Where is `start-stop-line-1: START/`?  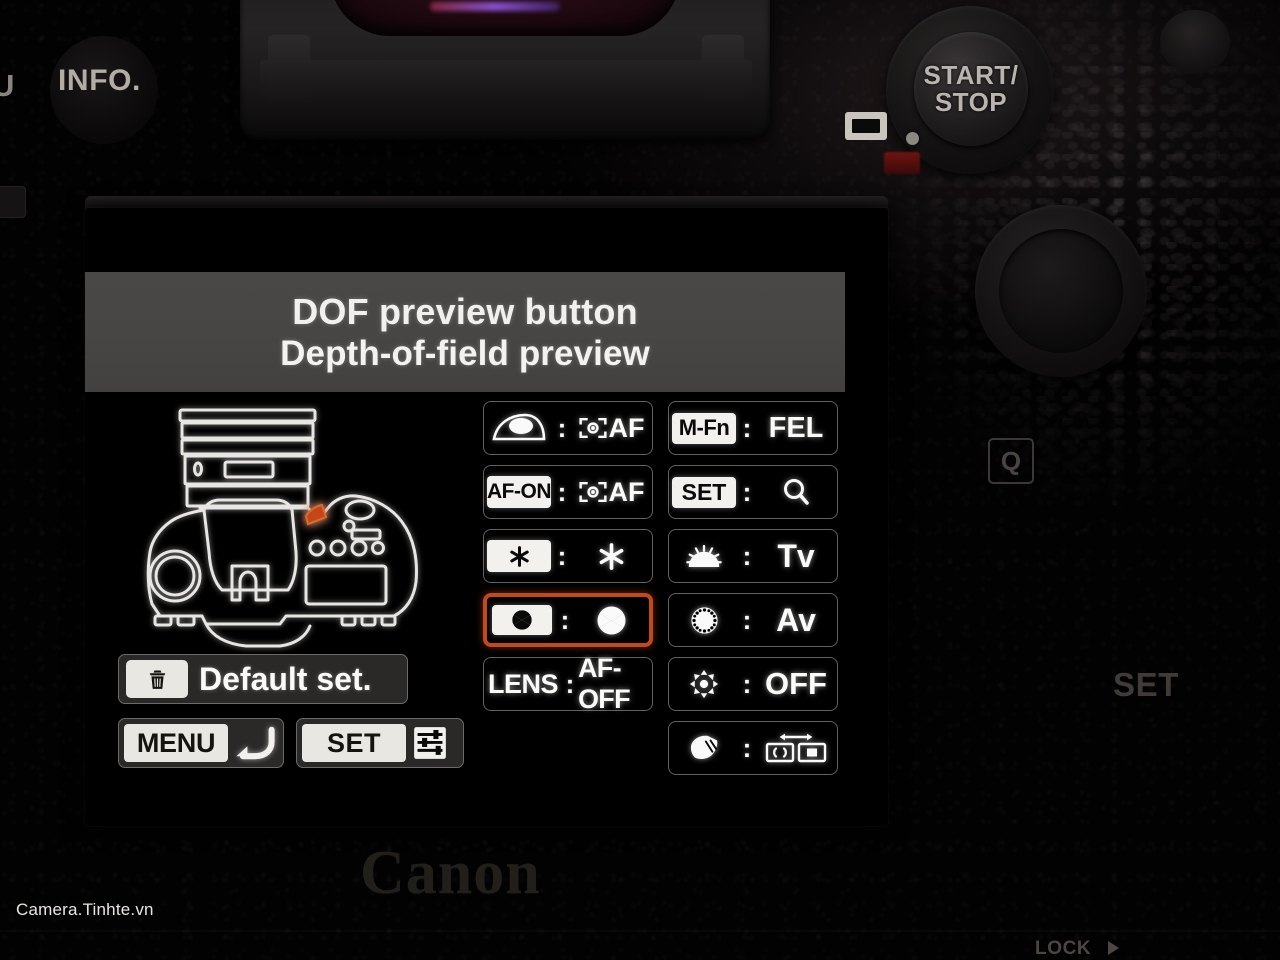 start-stop-line-1: START/ is located at coordinates (971, 75).